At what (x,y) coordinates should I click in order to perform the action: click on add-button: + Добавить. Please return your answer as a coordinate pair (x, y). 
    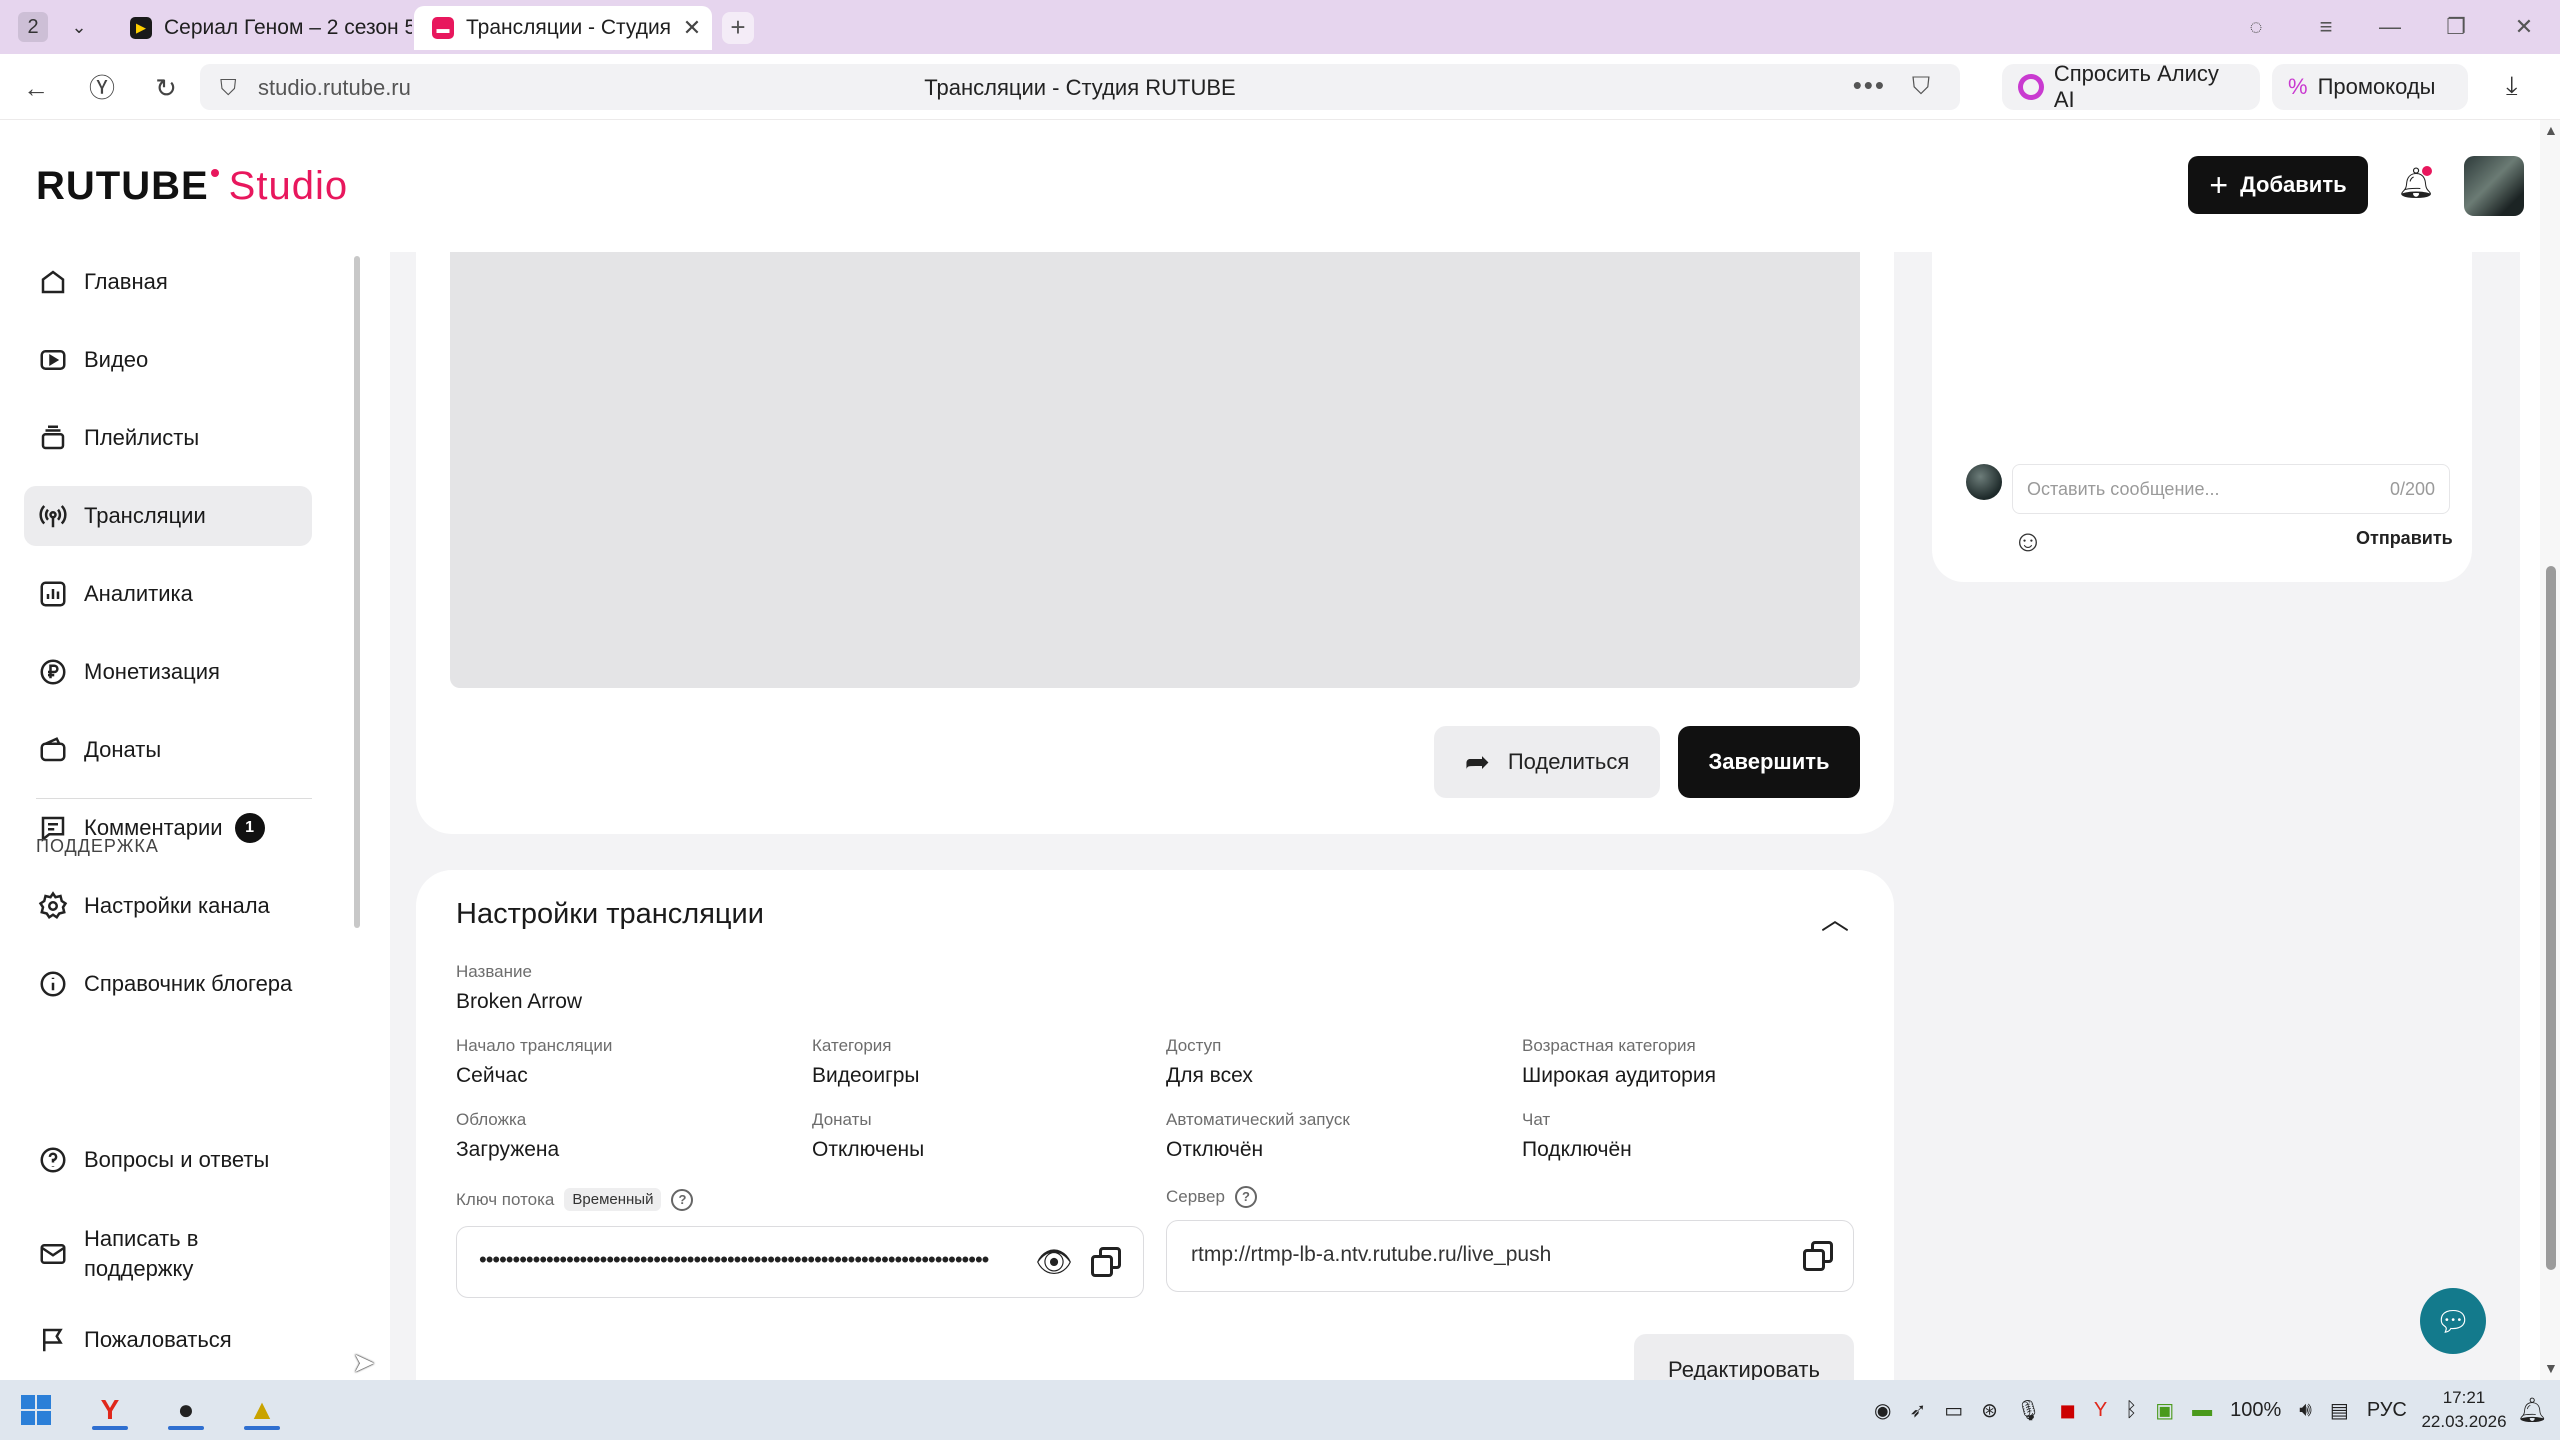
    Looking at the image, I should click on (2278, 185).